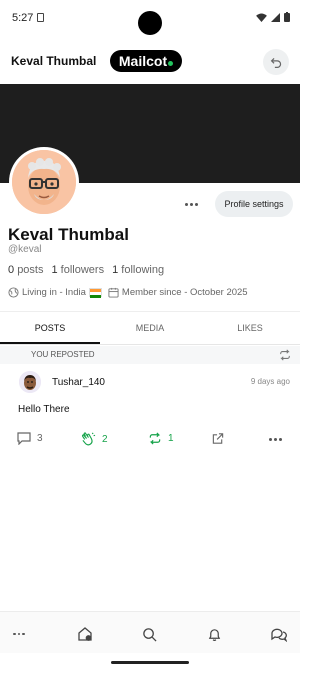 The height and width of the screenshot is (673, 320). Describe the element at coordinates (50, 328) in the screenshot. I see `tab-posts: POSTS` at that location.